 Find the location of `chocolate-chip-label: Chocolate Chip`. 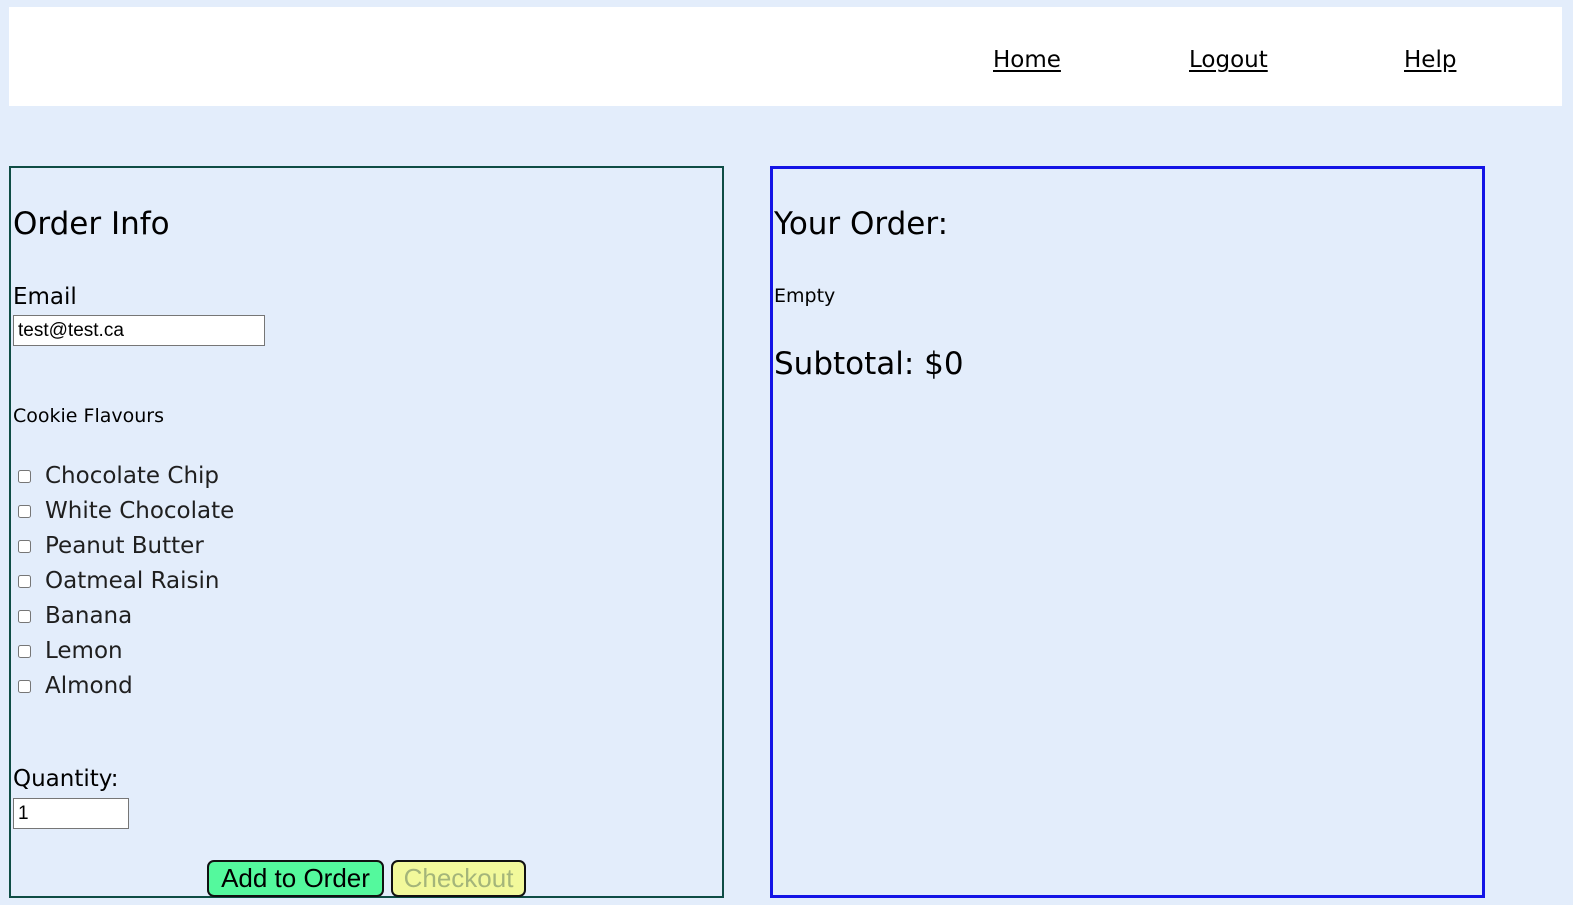

chocolate-chip-label: Chocolate Chip is located at coordinates (132, 476).